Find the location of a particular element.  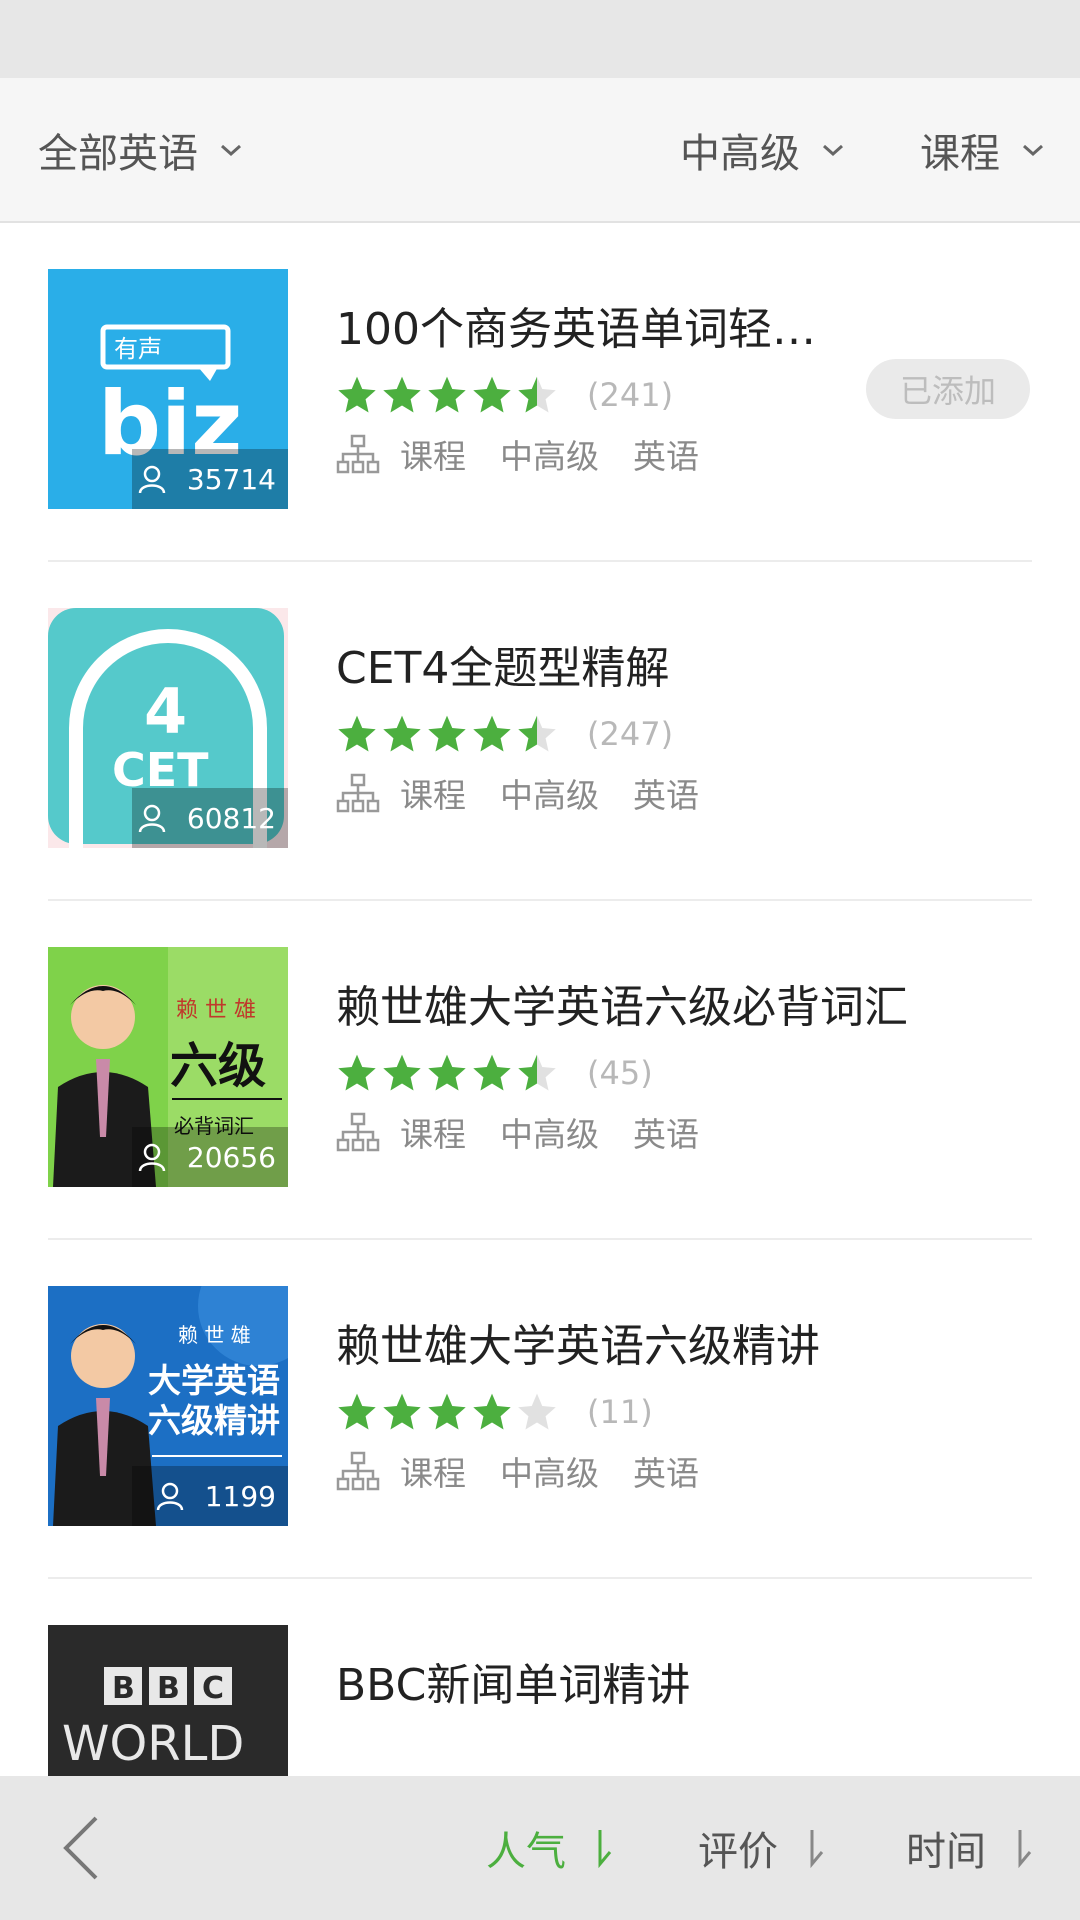

course-thumbnail: 有声 biz 35714 is located at coordinates (168, 389).